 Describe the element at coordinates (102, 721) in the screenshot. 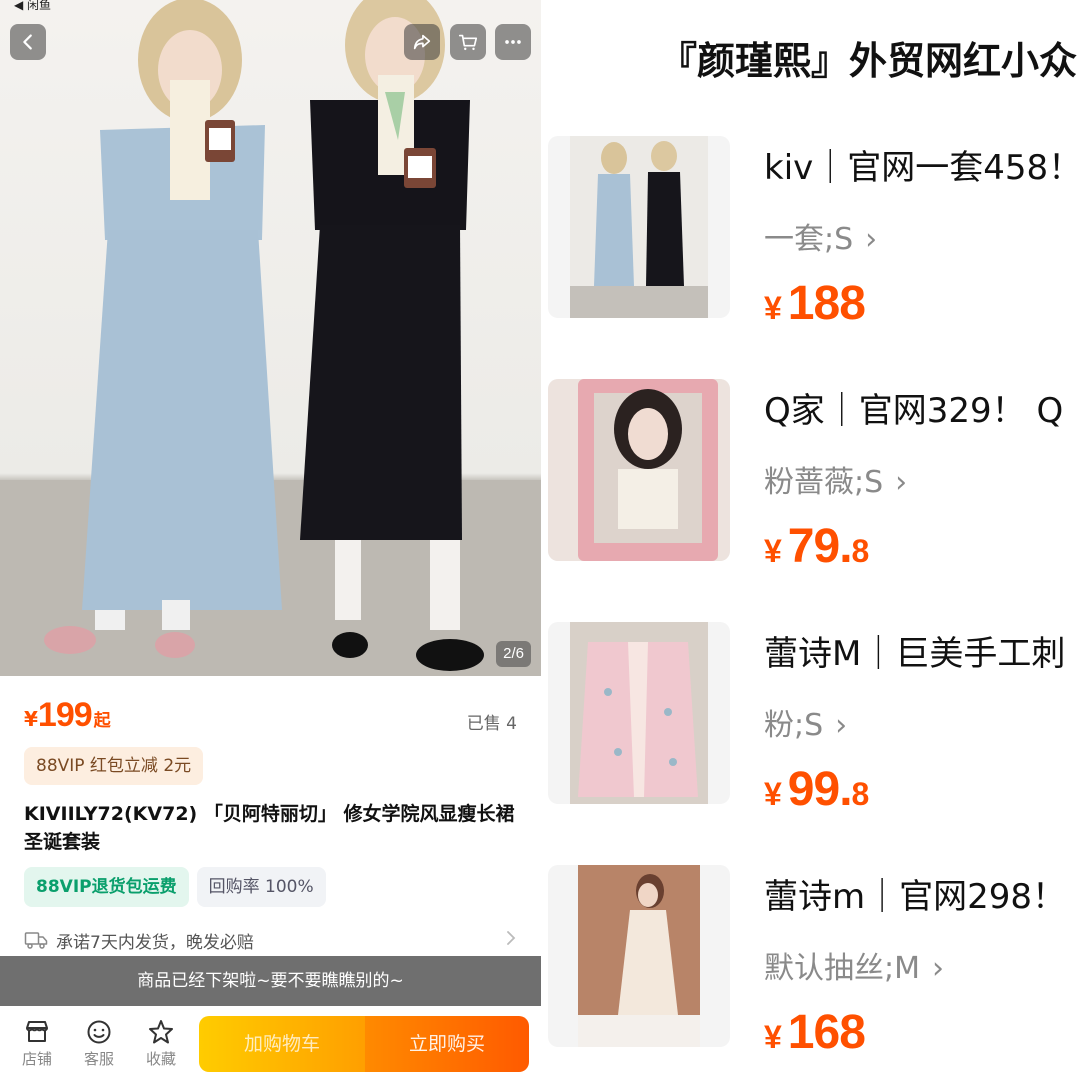

I see `price-suffix: 起` at that location.